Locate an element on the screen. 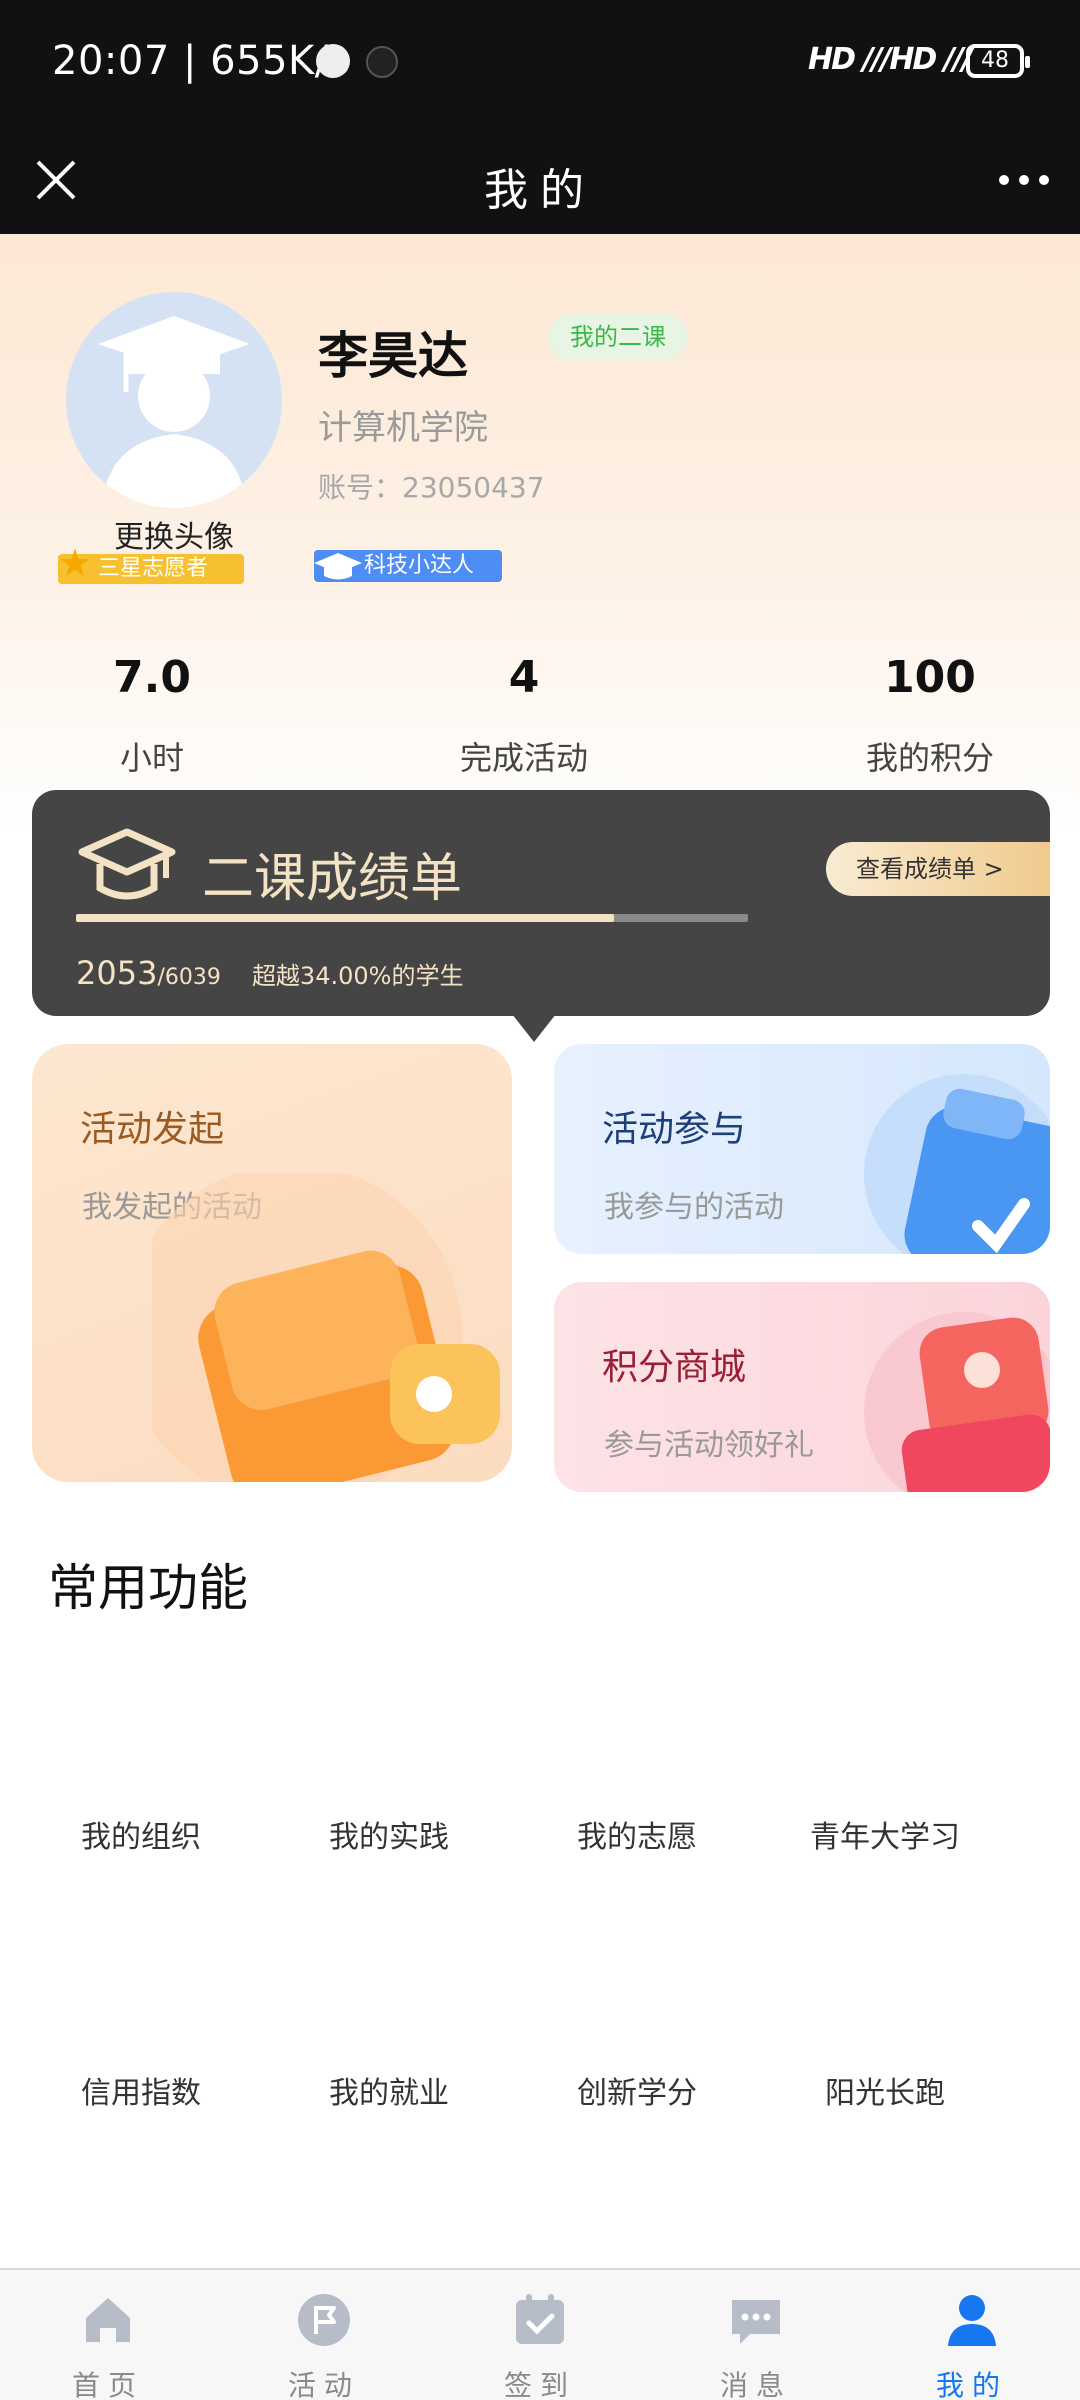 Image resolution: width=1080 pixels, height=2400 pixels. common-functions-title: 常用功能 is located at coordinates (148, 1588).